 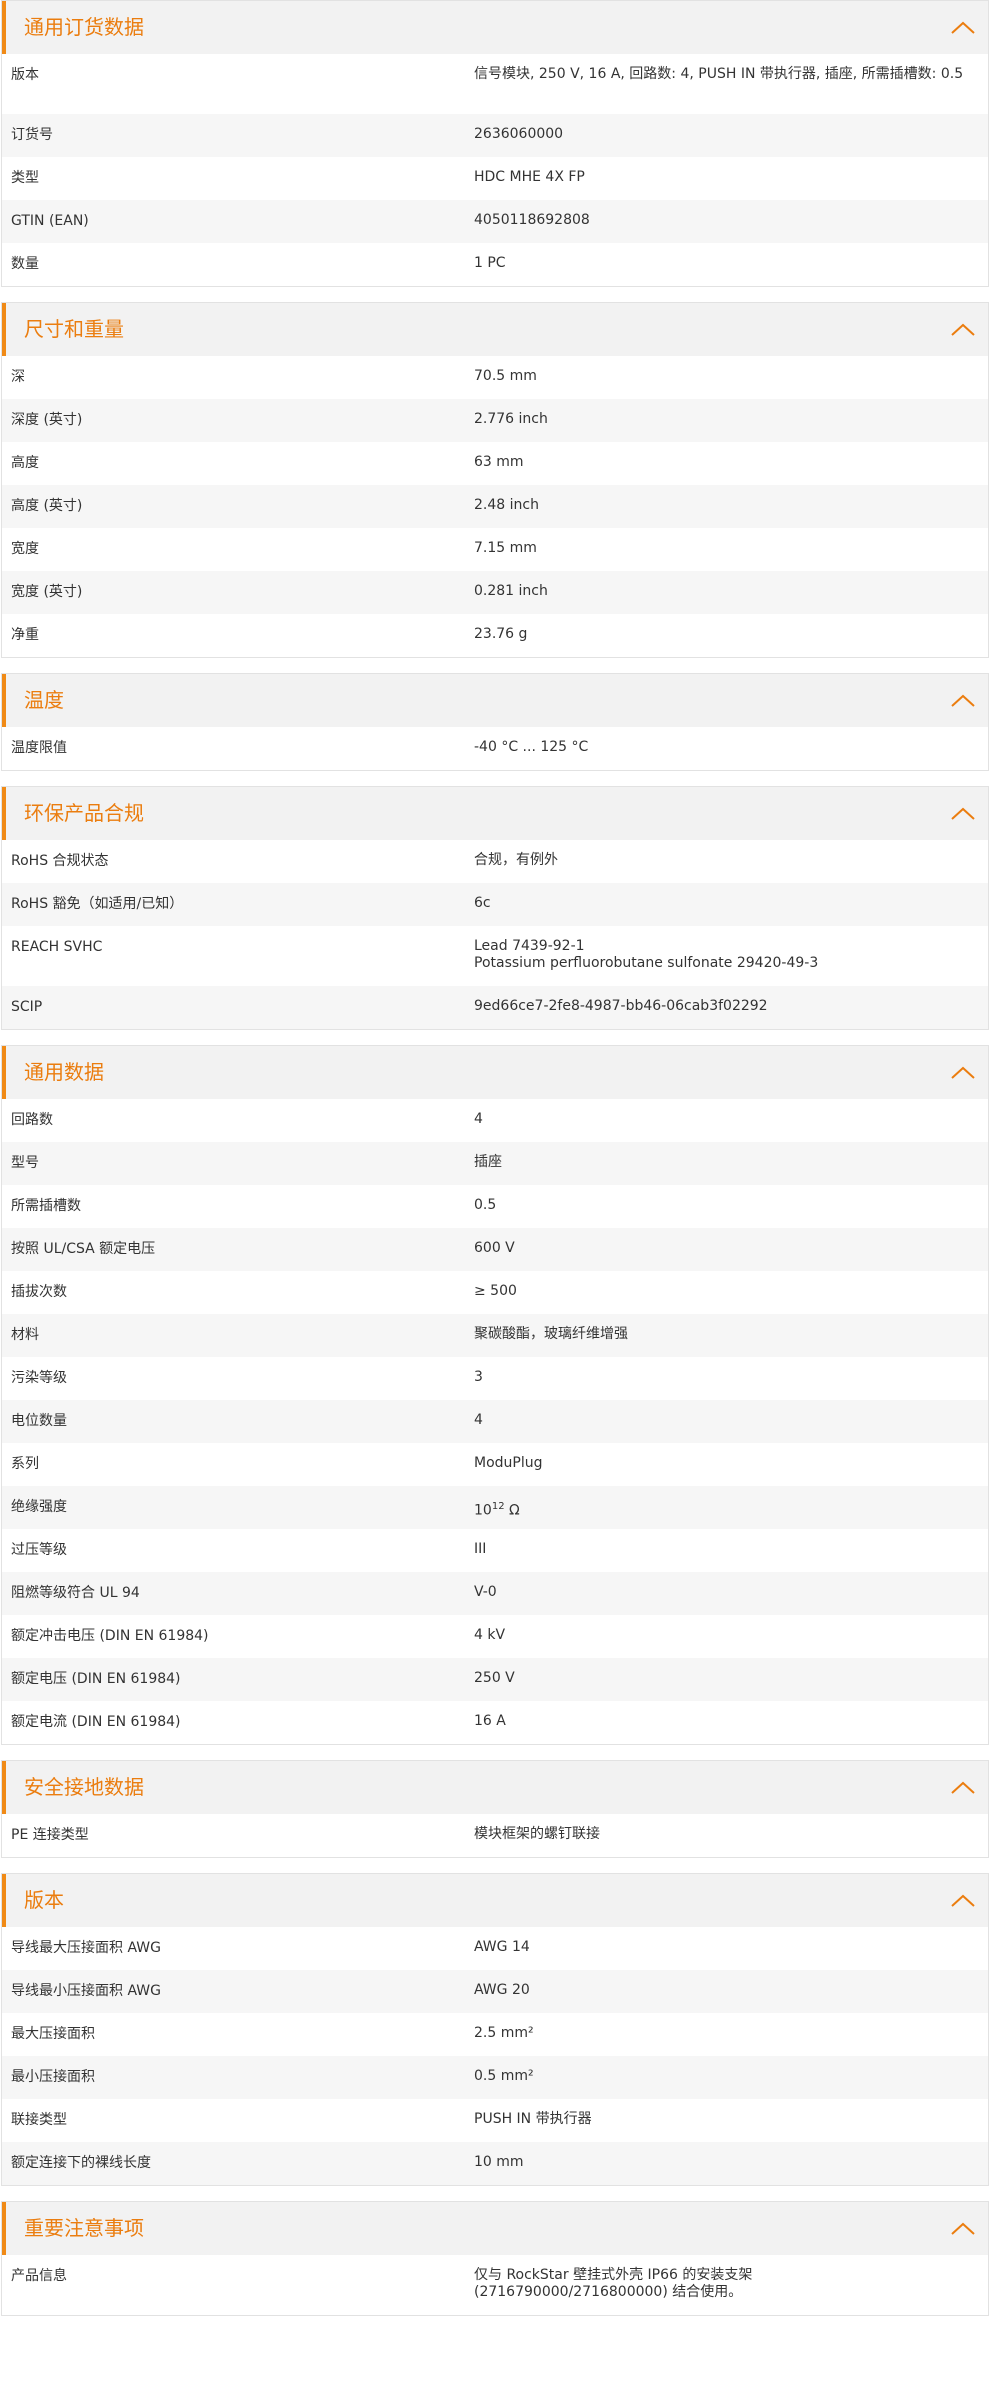 I want to click on spec-label: REACH SVHC, so click(x=57, y=947).